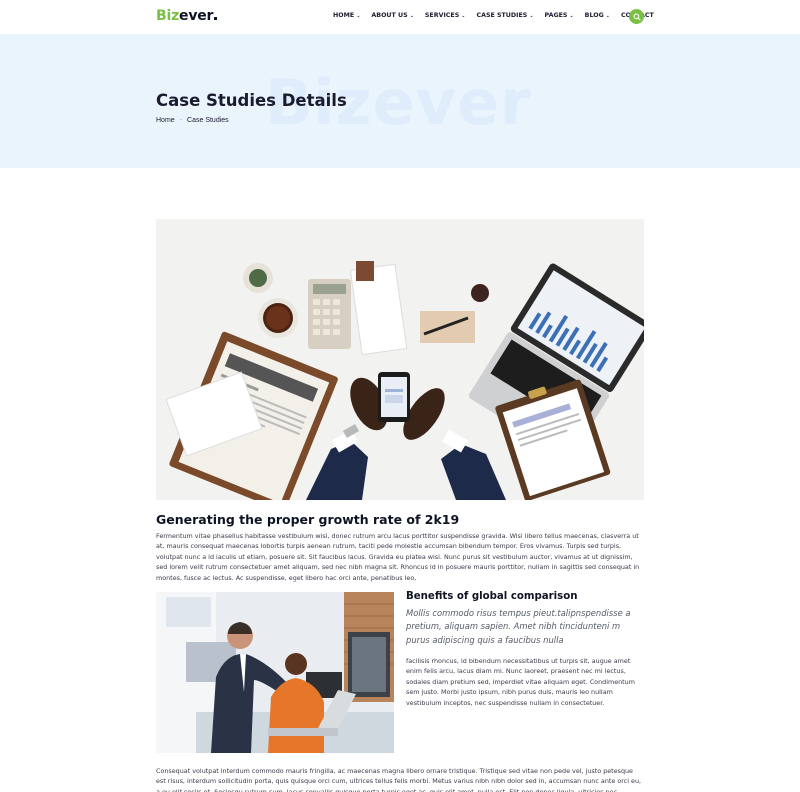  I want to click on logo: Bizever, so click(187, 16).